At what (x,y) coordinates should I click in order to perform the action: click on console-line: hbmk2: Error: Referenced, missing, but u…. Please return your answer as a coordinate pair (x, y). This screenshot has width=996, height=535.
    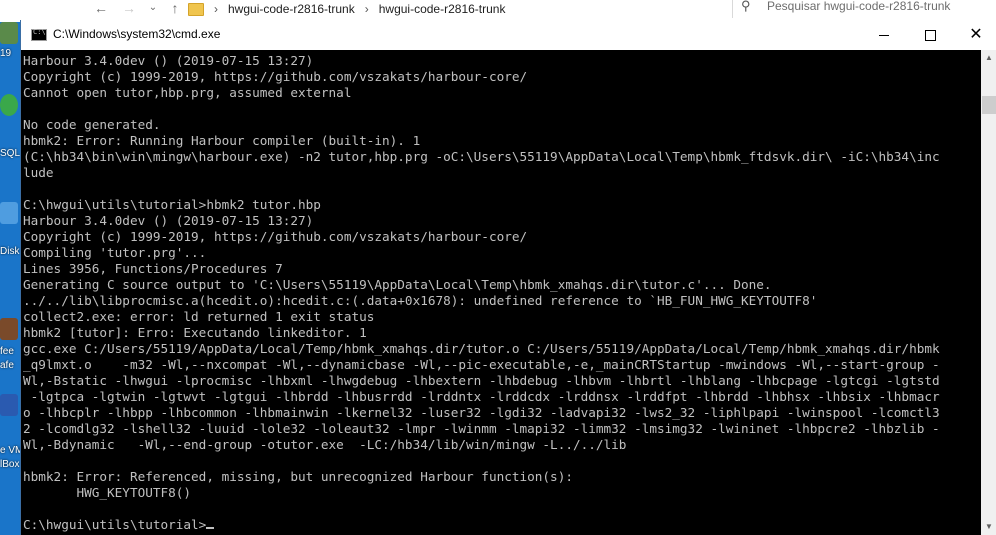
    Looking at the image, I should click on (298, 476).